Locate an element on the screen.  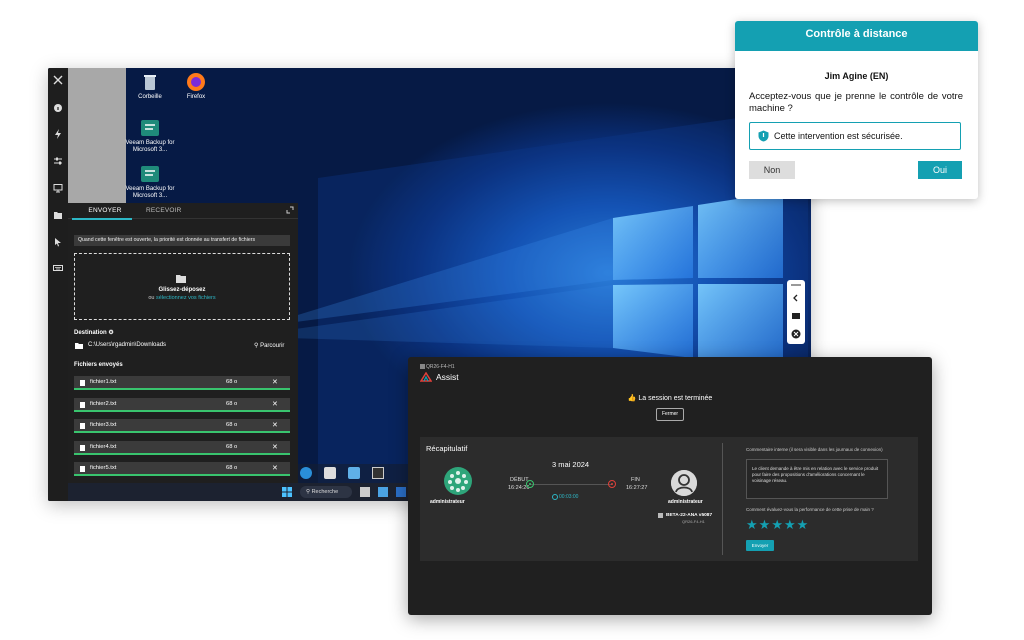
browse-label: Parcourir is located at coordinates (272, 346).